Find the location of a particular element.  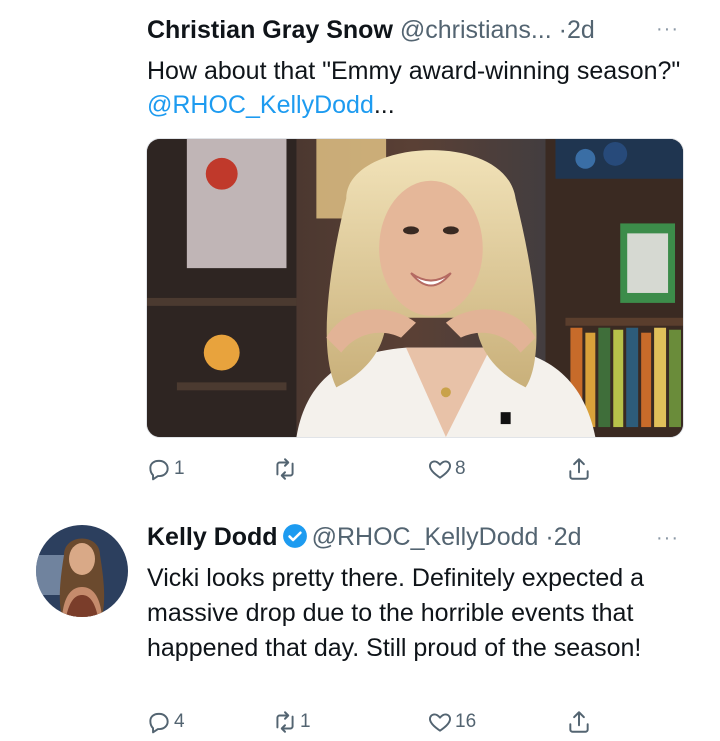

reply-count: 1 is located at coordinates (179, 468).